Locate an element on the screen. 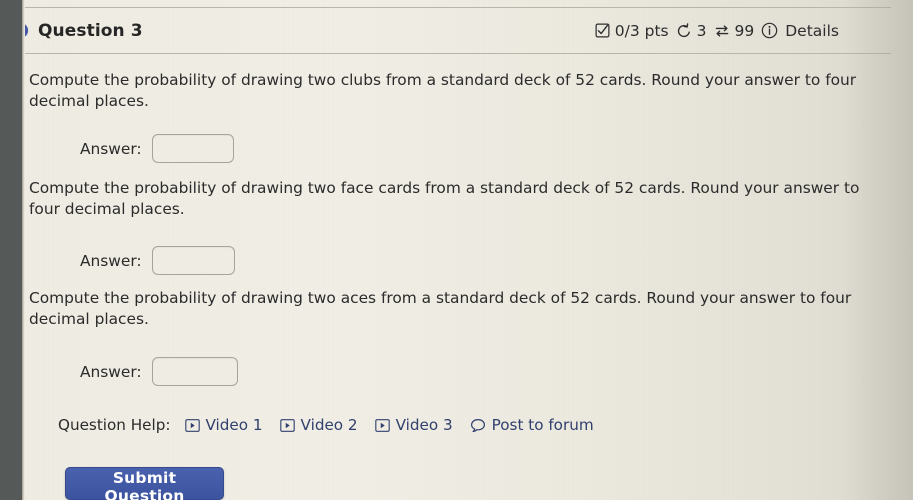  left-rail-edge is located at coordinates (23, 250).